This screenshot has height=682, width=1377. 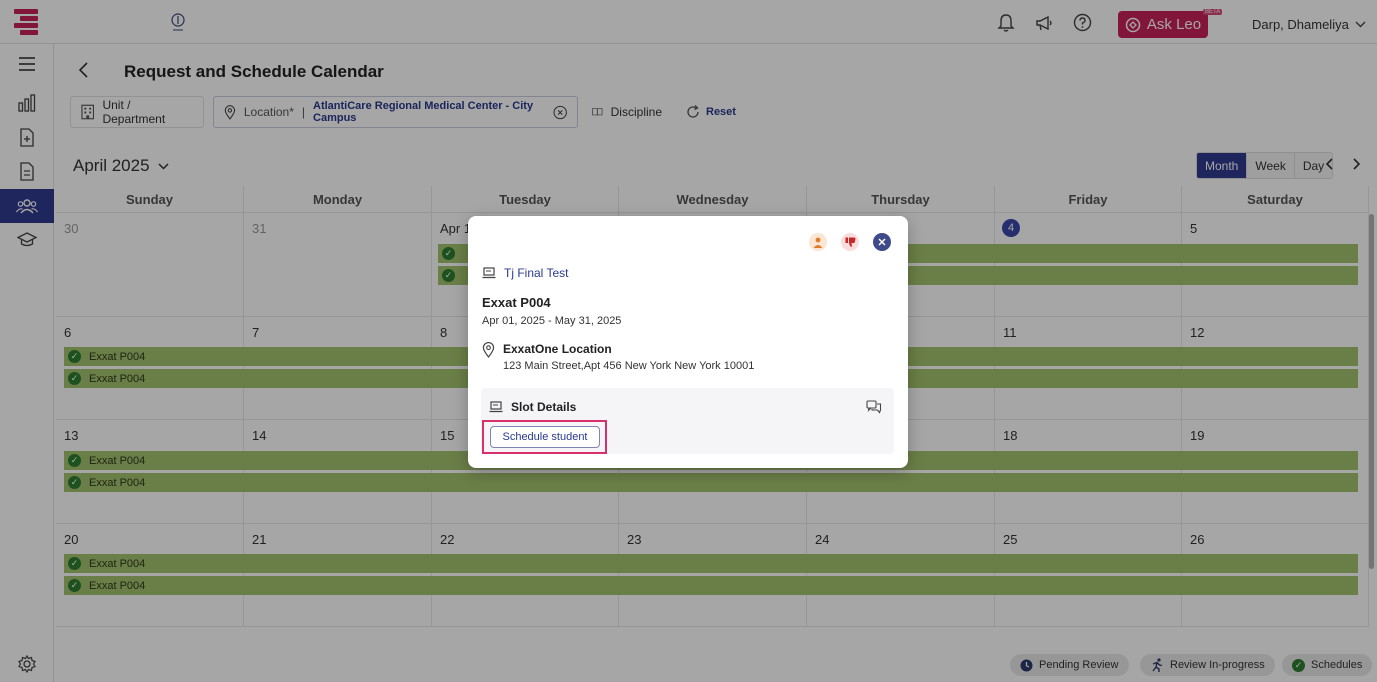 I want to click on event-date-range: Apr 01, 2025 - May 31, 2025, so click(x=552, y=321).